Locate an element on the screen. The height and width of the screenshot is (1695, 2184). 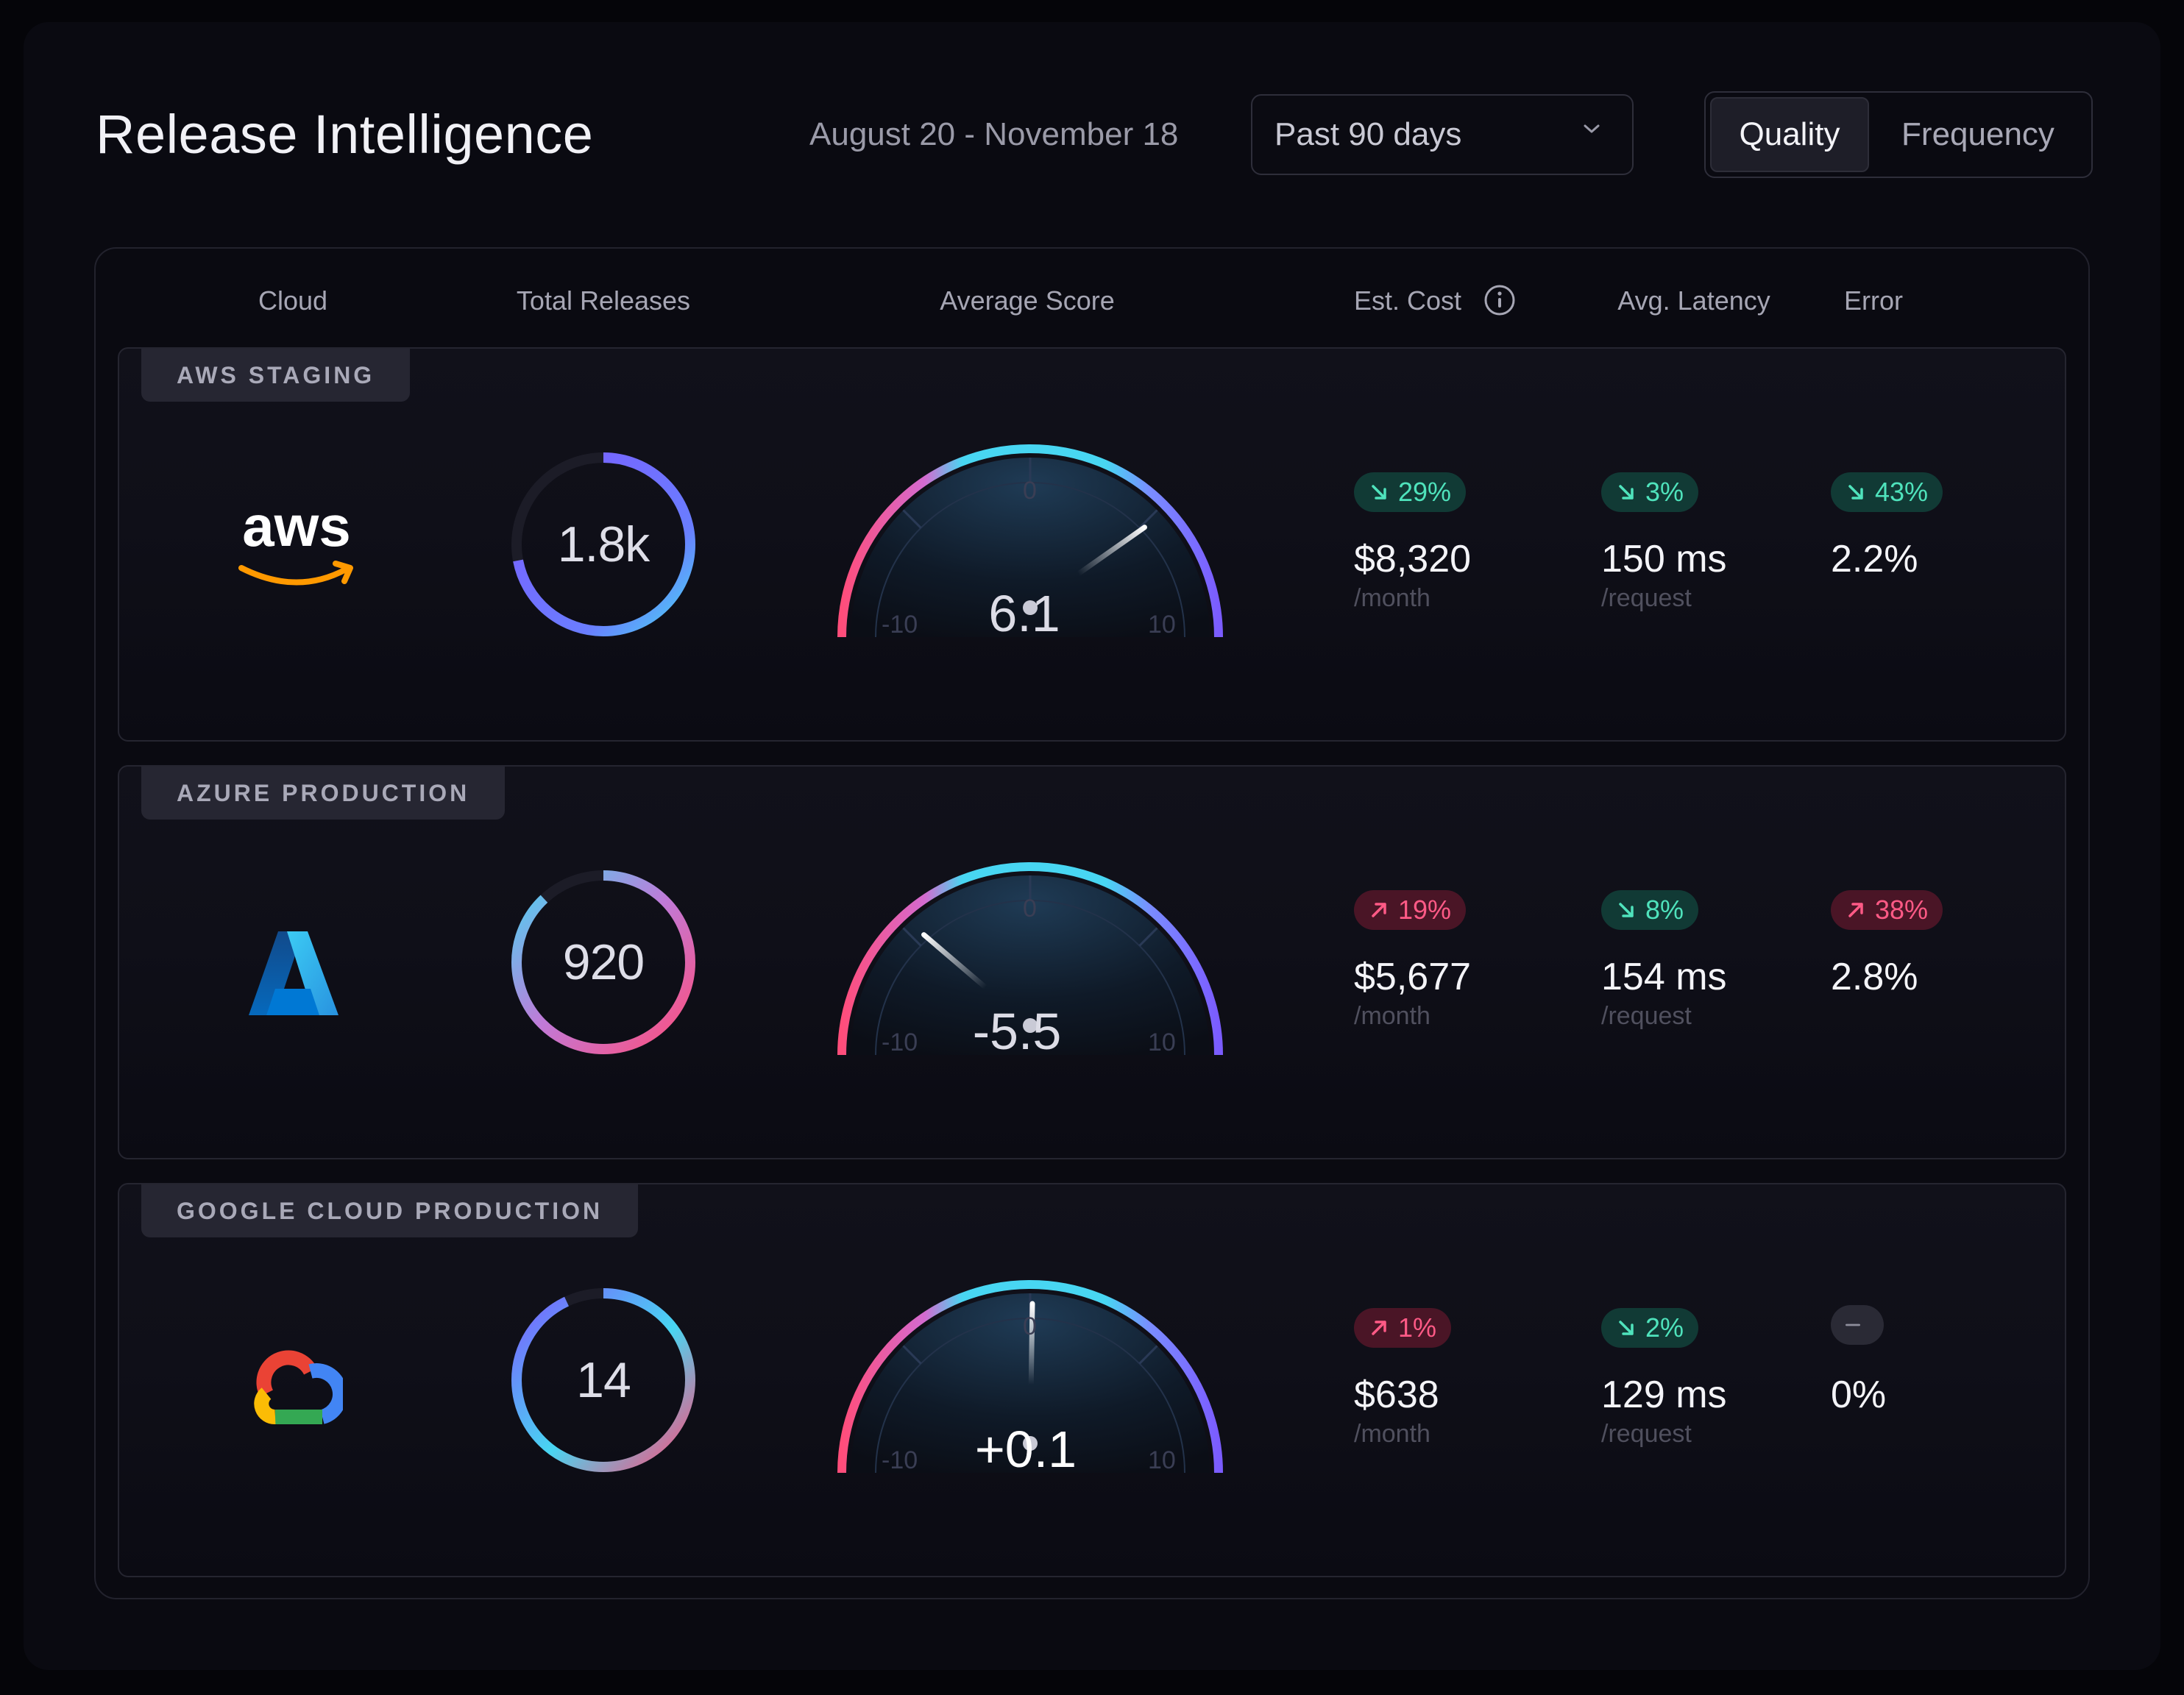
cost-change-value: 29% is located at coordinates (1425, 492).